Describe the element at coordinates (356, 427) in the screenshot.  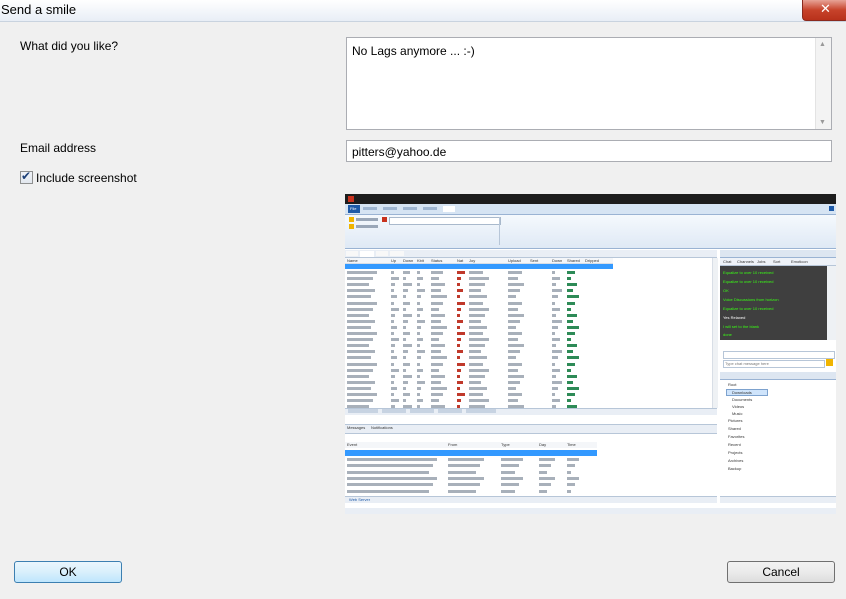
I see `preview-events-tab-messages: Messages` at that location.